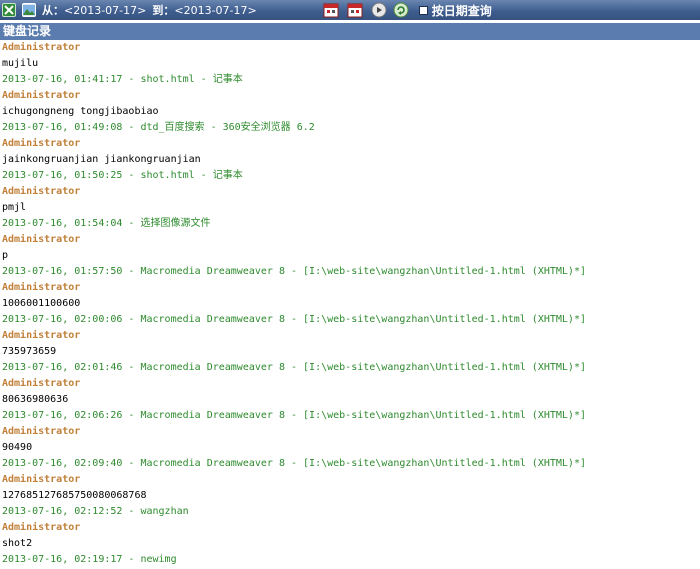  Describe the element at coordinates (35, 399) in the screenshot. I see `entry-keys: 80636980636` at that location.